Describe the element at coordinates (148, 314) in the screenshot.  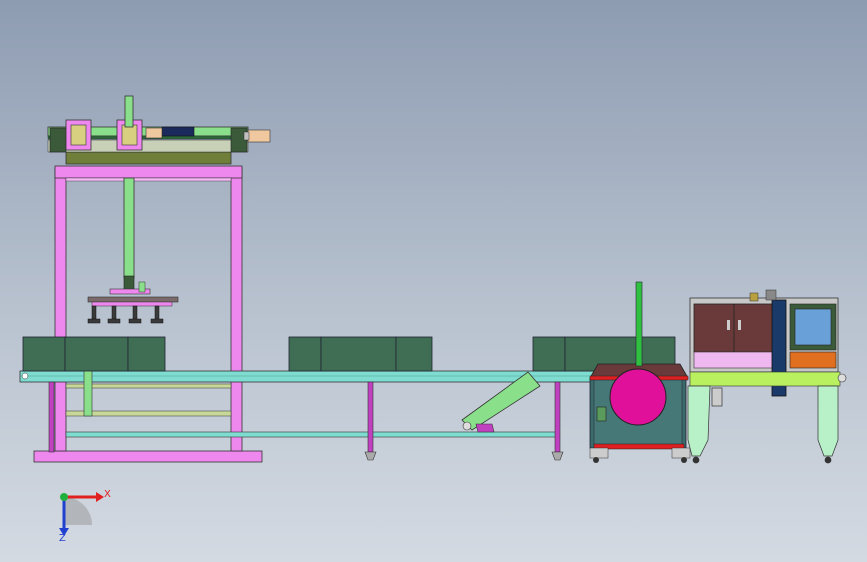
I see `gantry-frame` at that location.